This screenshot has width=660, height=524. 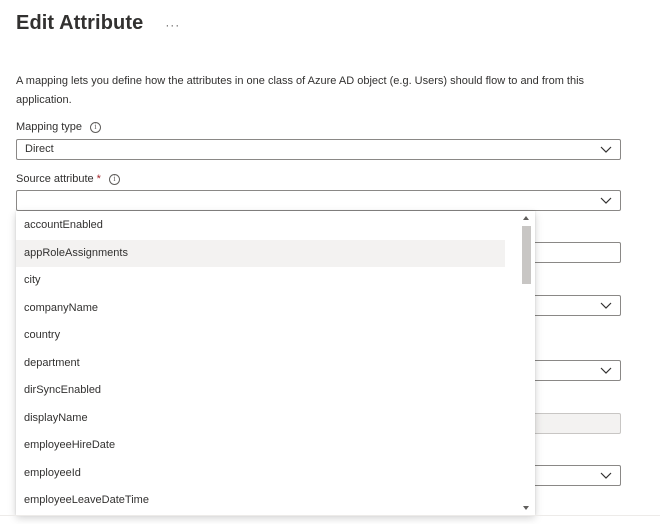 I want to click on required-marker: *, so click(x=98, y=179).